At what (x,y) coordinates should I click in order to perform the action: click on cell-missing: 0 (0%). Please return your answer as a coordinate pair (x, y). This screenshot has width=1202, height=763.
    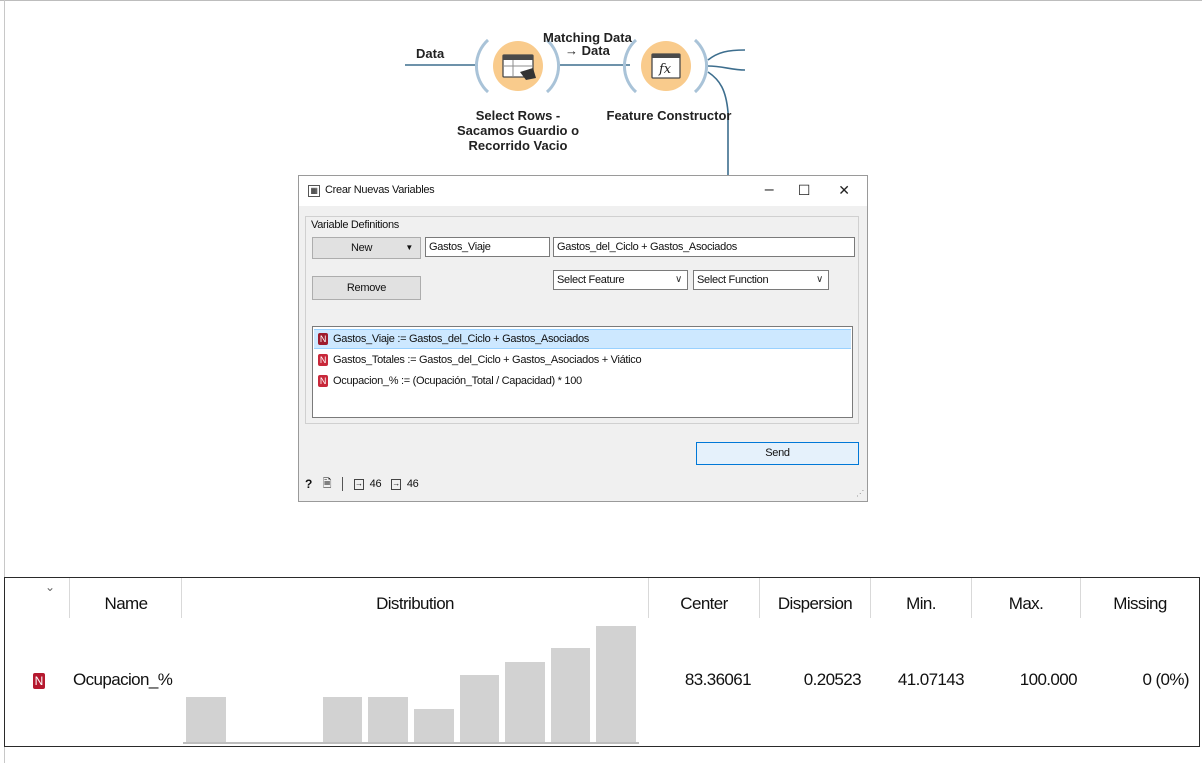
    Looking at the image, I should click on (1166, 679).